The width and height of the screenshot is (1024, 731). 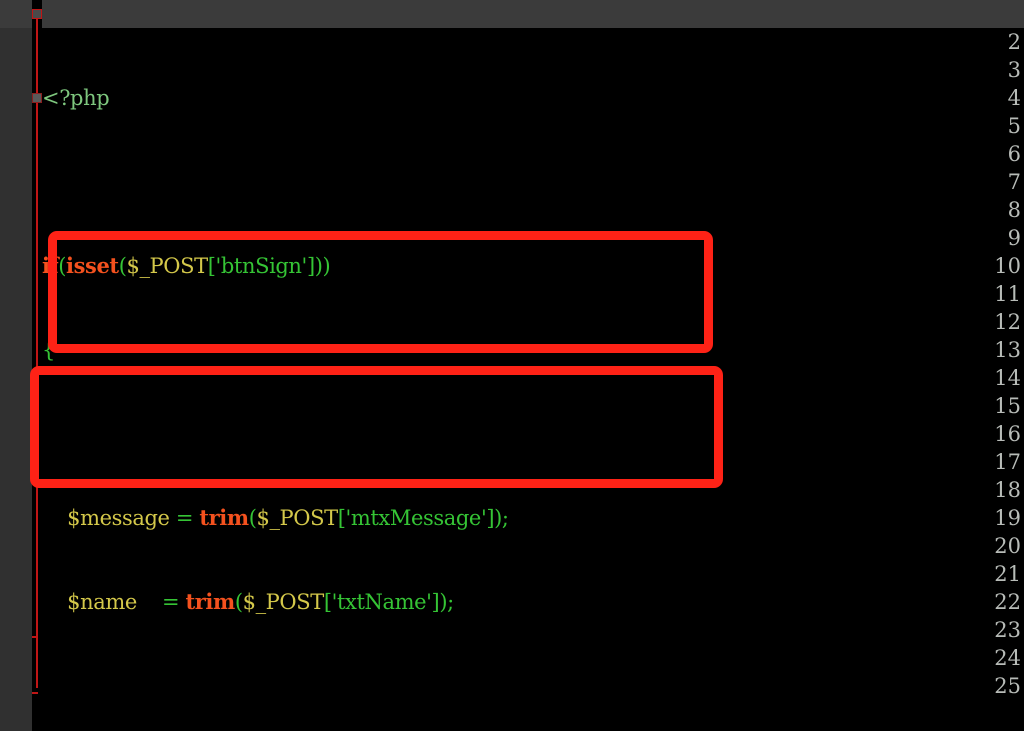 What do you see at coordinates (1014, 154) in the screenshot?
I see `line-number: 6` at bounding box center [1014, 154].